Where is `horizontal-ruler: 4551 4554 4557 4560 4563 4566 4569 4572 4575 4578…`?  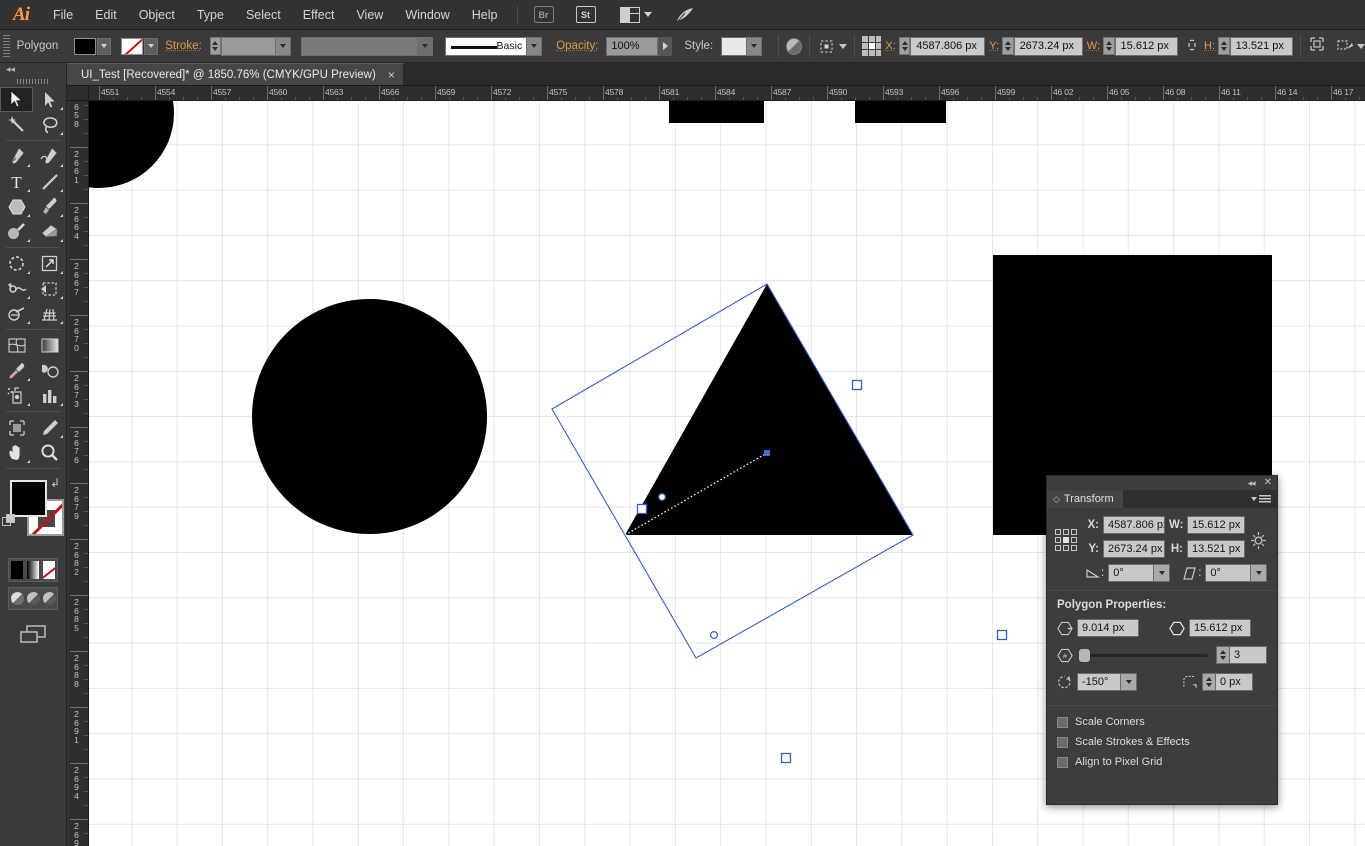
horizontal-ruler: 4551 4554 4557 4560 4563 4566 4569 4572 4575 4578… is located at coordinates (727, 93).